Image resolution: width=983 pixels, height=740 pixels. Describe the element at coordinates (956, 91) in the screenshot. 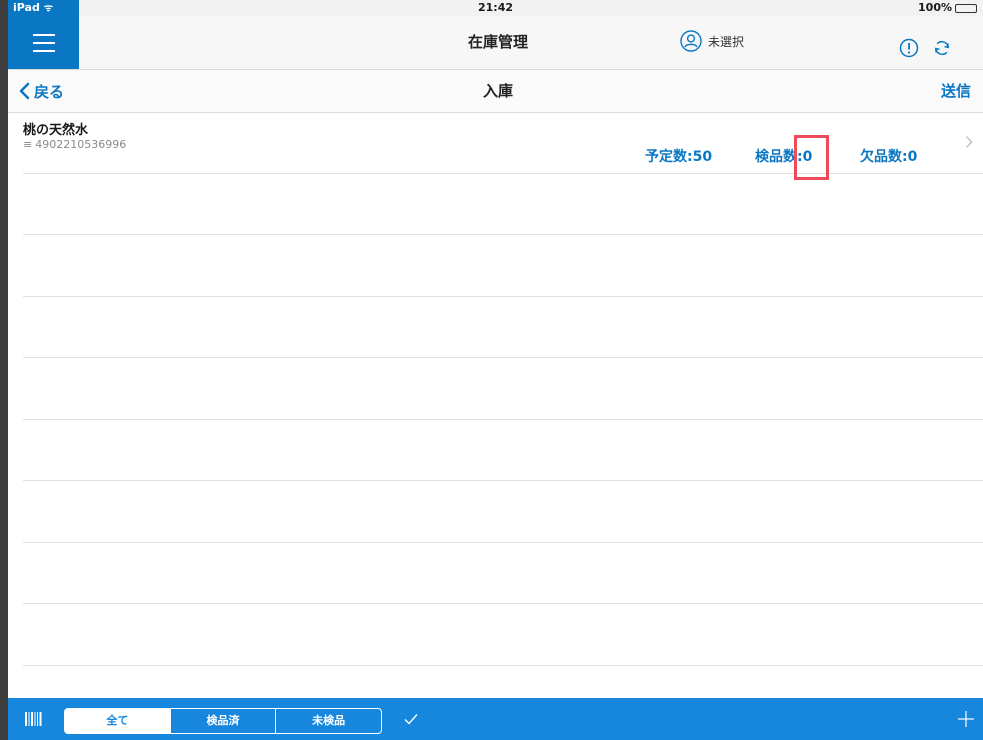

I see `send-button: 送信` at that location.